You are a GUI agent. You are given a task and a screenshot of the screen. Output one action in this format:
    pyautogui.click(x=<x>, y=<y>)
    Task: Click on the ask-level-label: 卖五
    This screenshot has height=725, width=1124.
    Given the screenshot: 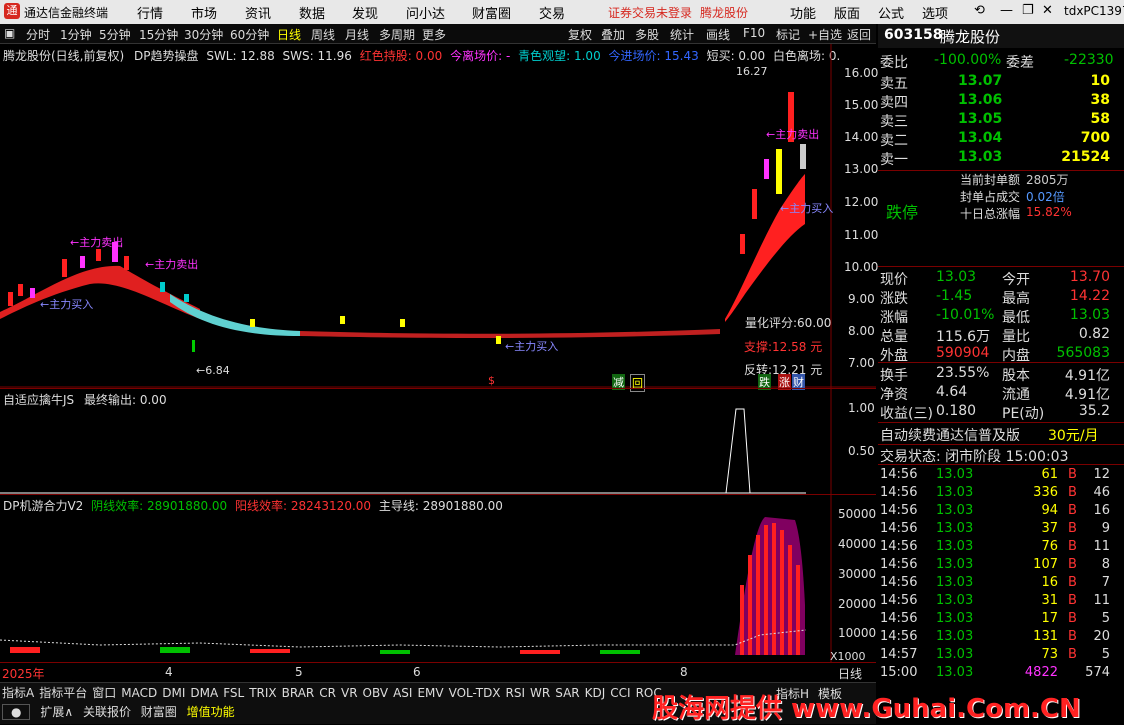 What is the action you would take?
    pyautogui.click(x=894, y=84)
    